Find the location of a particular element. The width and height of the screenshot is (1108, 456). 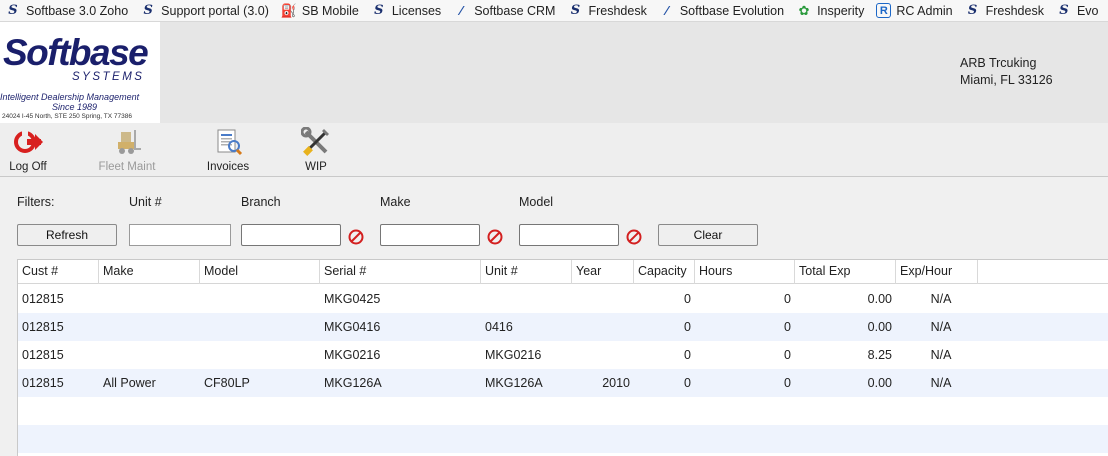

invoice-icon is located at coordinates (228, 142).